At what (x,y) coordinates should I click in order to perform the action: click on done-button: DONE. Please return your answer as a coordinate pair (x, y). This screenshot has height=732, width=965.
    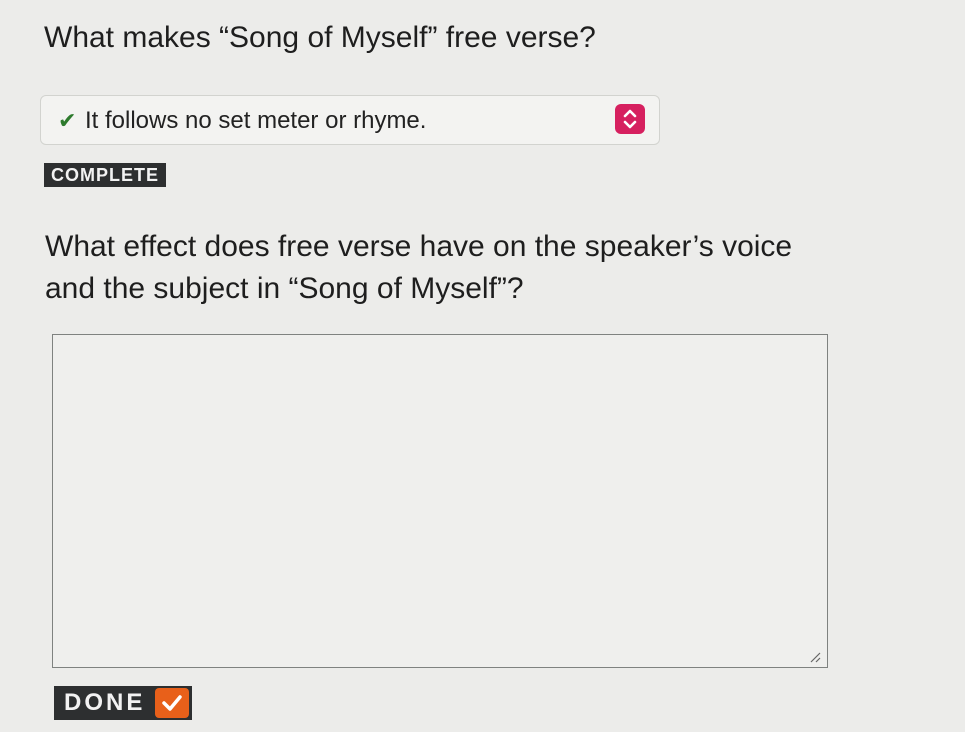
    Looking at the image, I should click on (123, 703).